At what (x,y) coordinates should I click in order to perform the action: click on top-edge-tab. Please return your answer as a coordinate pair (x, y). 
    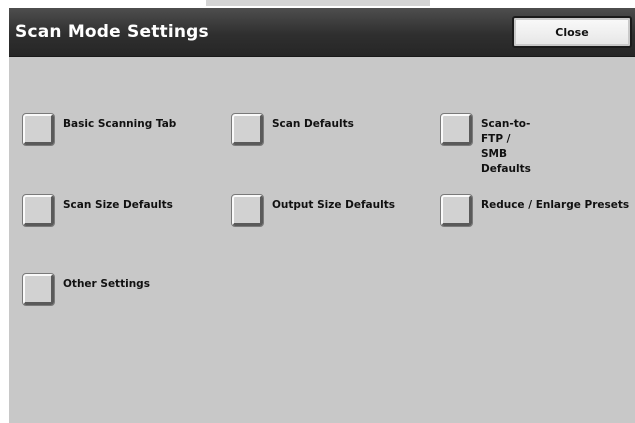
    Looking at the image, I should click on (318, 3).